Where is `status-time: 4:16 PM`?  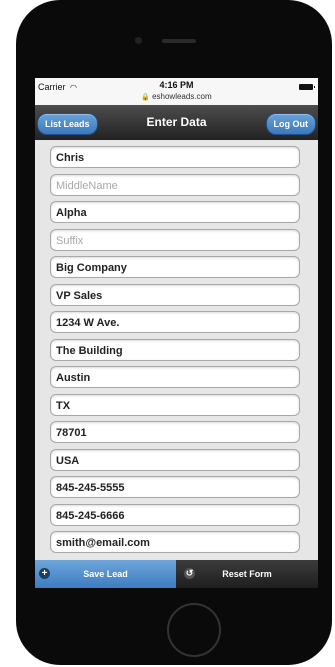 status-time: 4:16 PM is located at coordinates (176, 85).